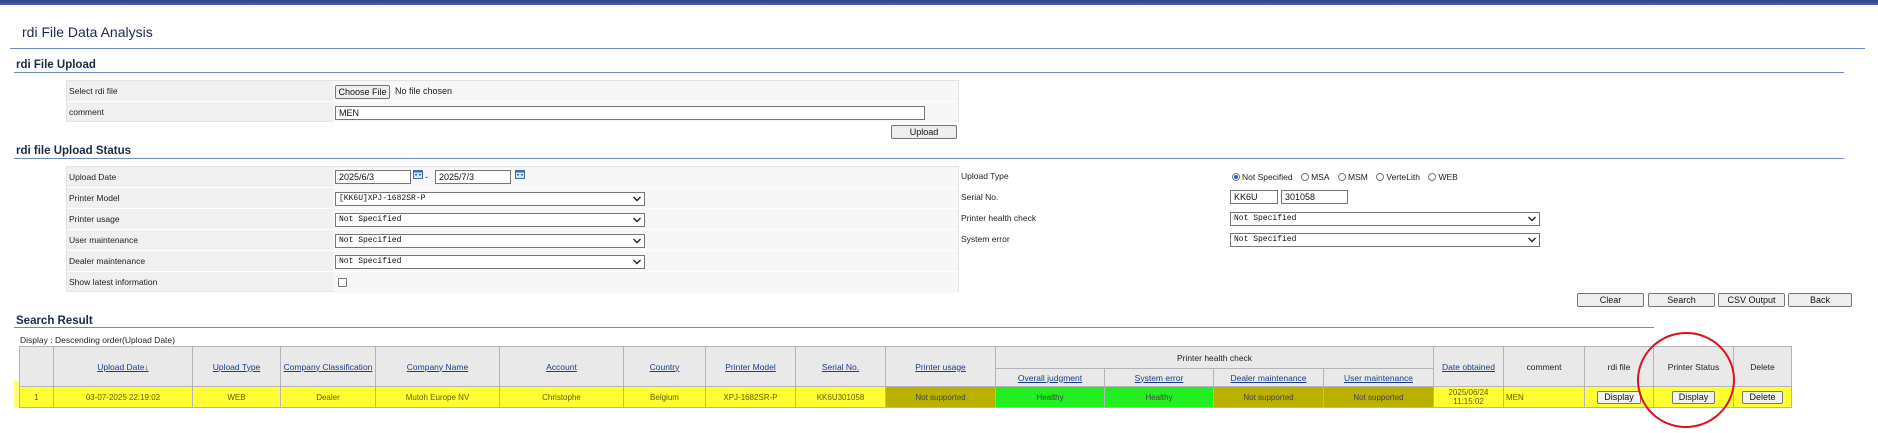 The image size is (1878, 433). What do you see at coordinates (929, 158) in the screenshot?
I see `status-section-divider` at bounding box center [929, 158].